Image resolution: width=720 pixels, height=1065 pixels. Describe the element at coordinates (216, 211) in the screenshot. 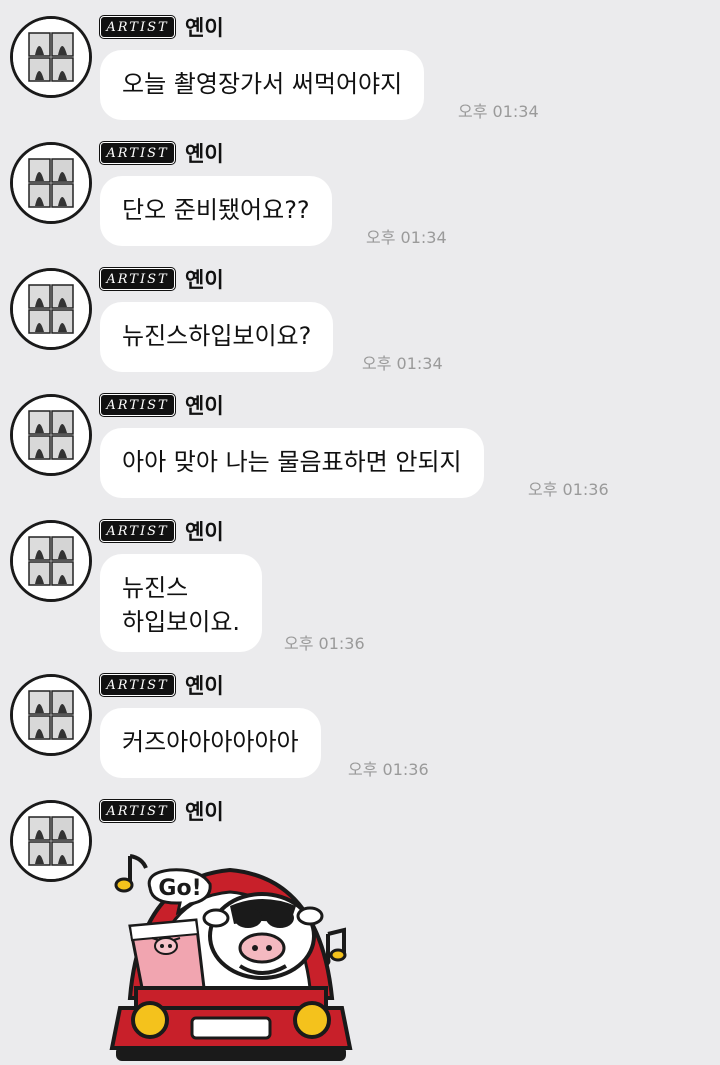

I see `message-bubble: 단오 준비됐어요??` at that location.